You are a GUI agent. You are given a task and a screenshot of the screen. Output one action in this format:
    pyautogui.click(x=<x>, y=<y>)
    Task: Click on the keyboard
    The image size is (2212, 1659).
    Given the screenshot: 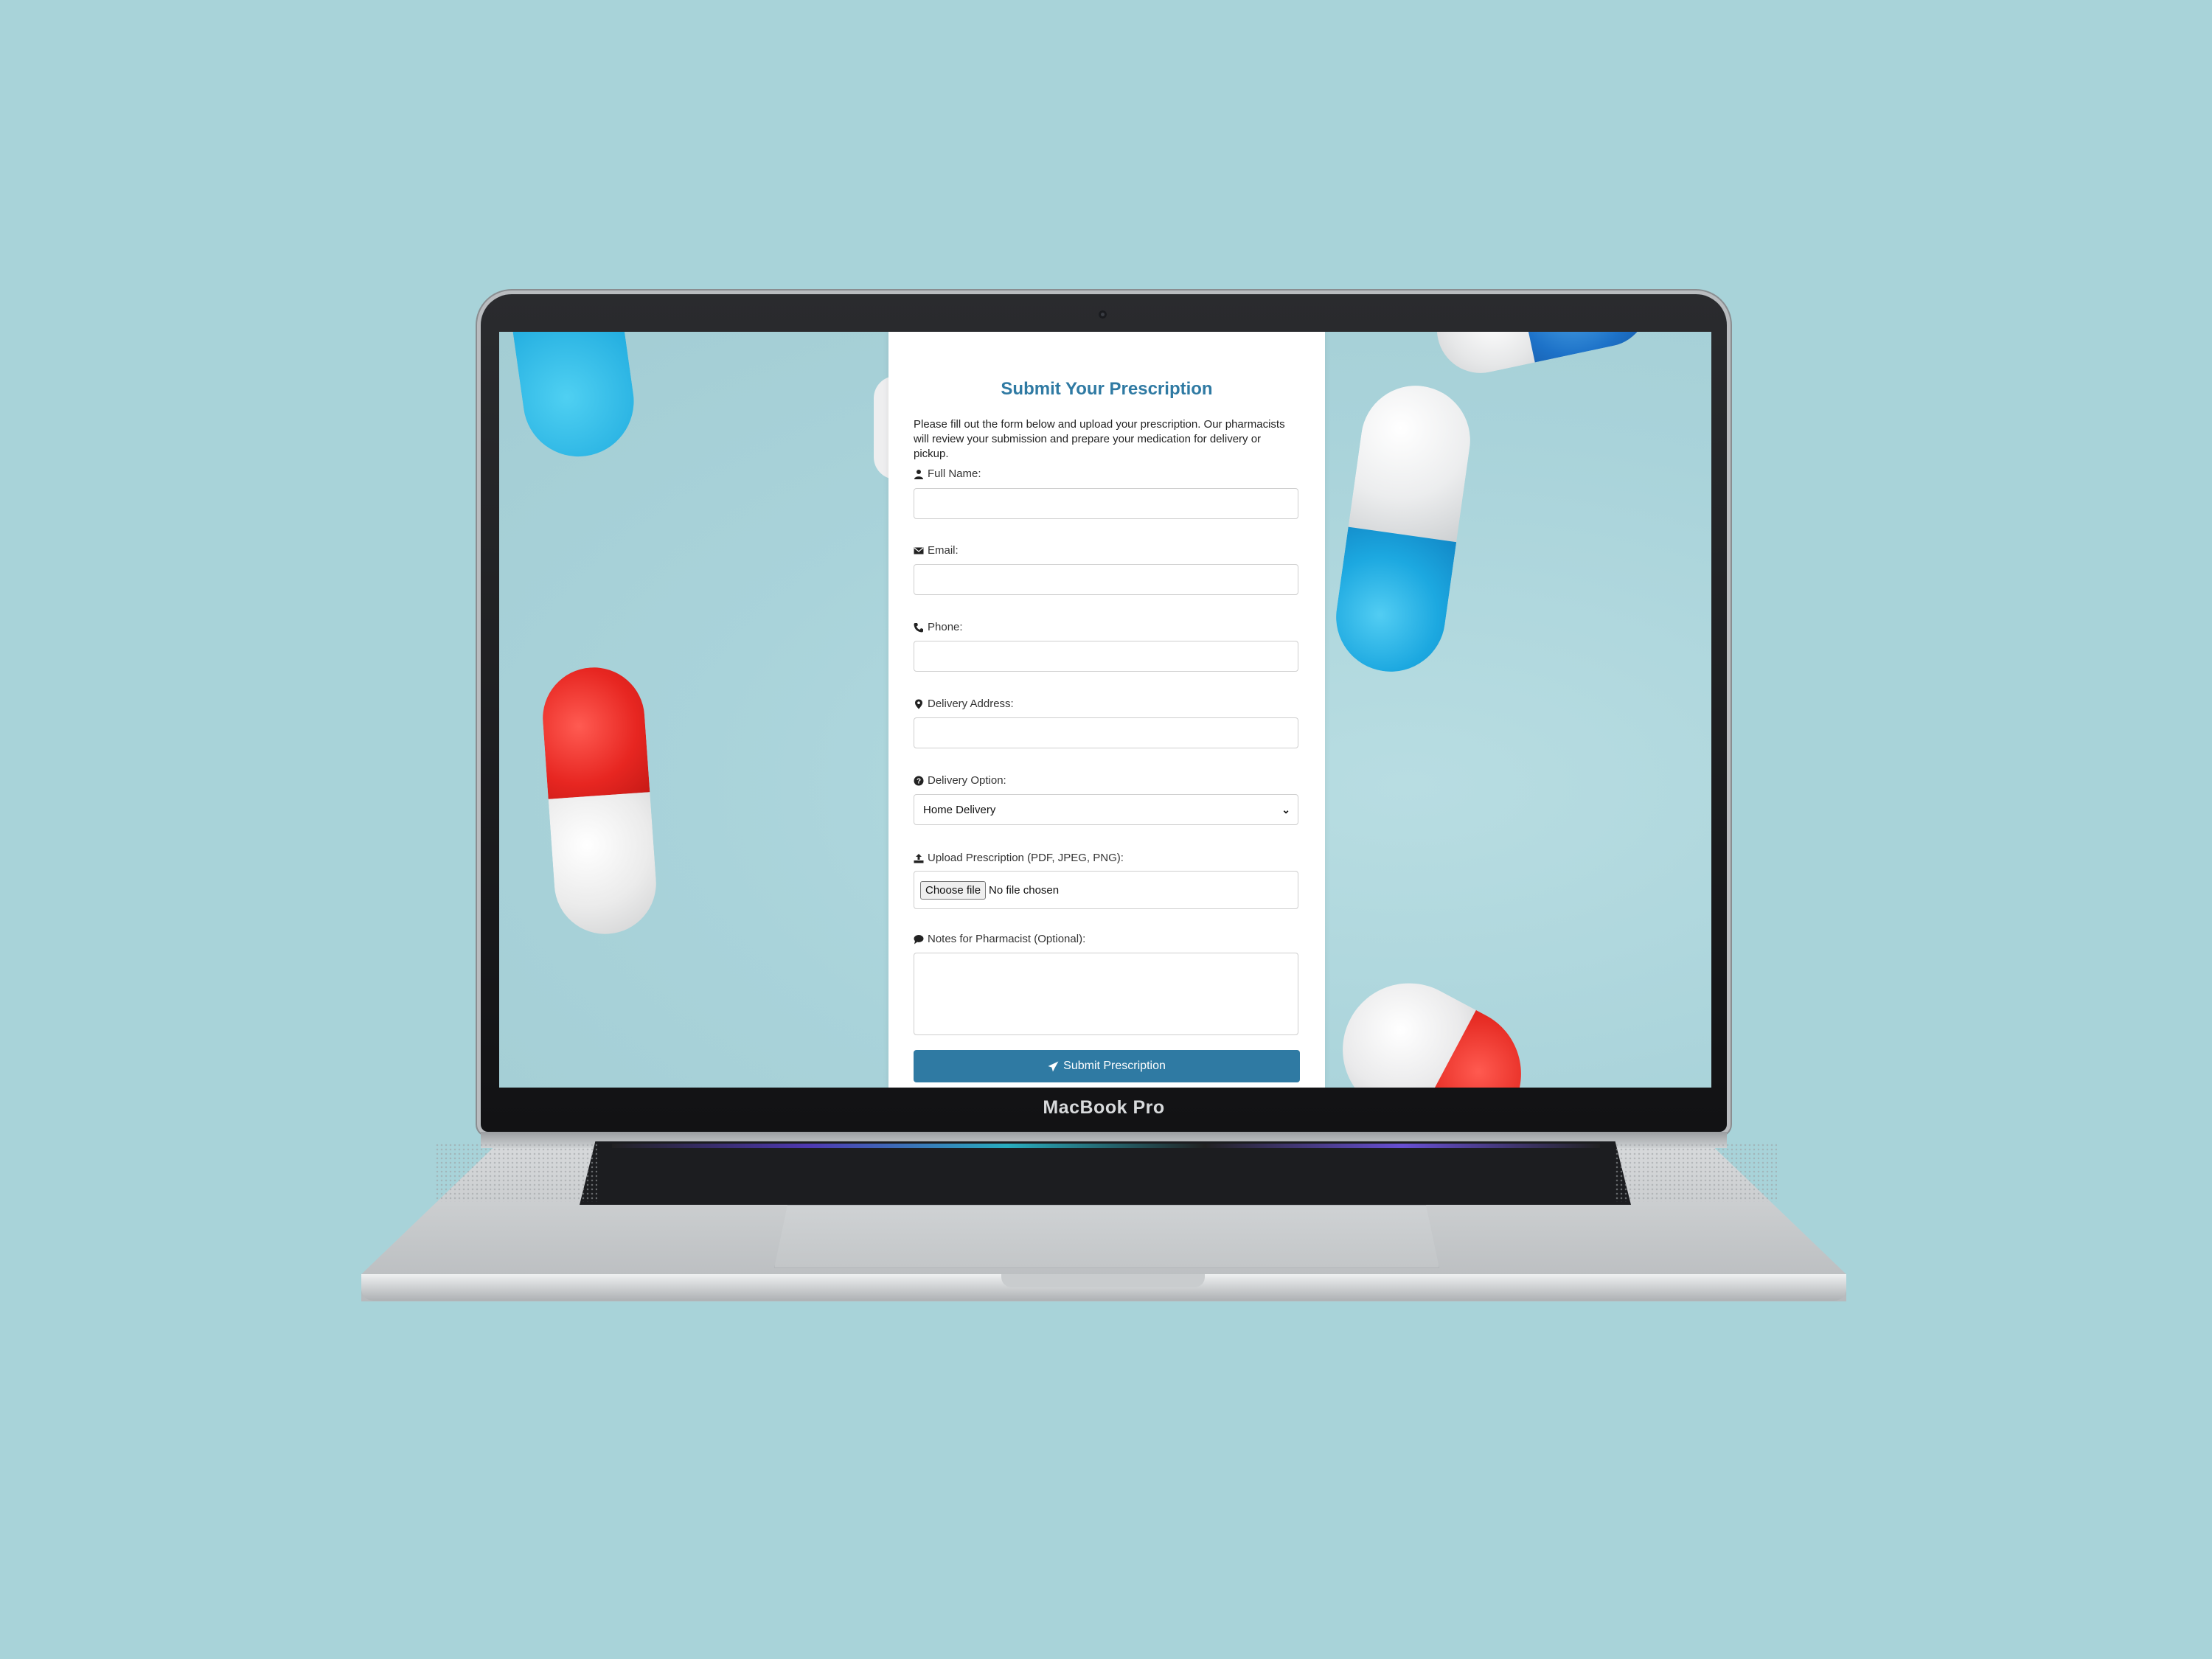 What is the action you would take?
    pyautogui.click(x=1105, y=1173)
    